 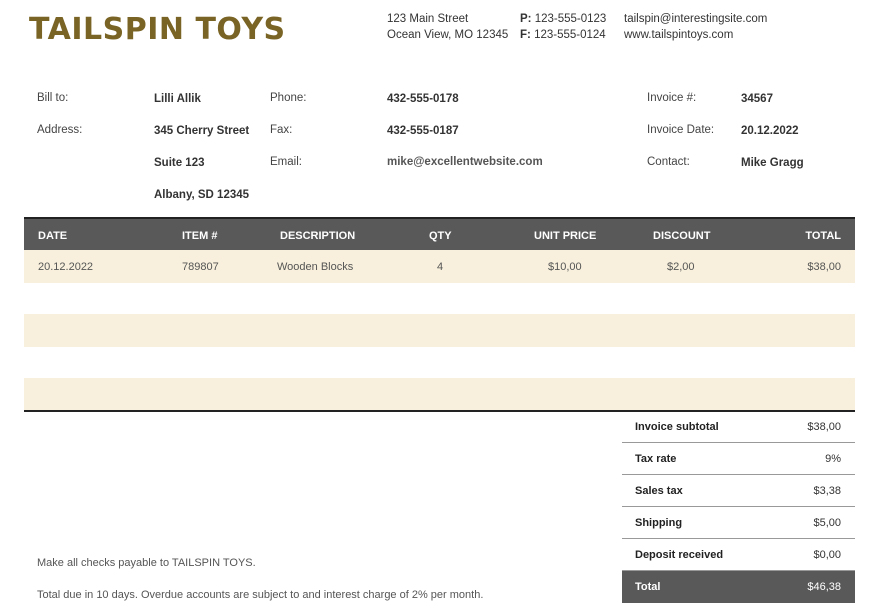 I want to click on company-email-link: tailspin@interestingsite.com, so click(x=695, y=19).